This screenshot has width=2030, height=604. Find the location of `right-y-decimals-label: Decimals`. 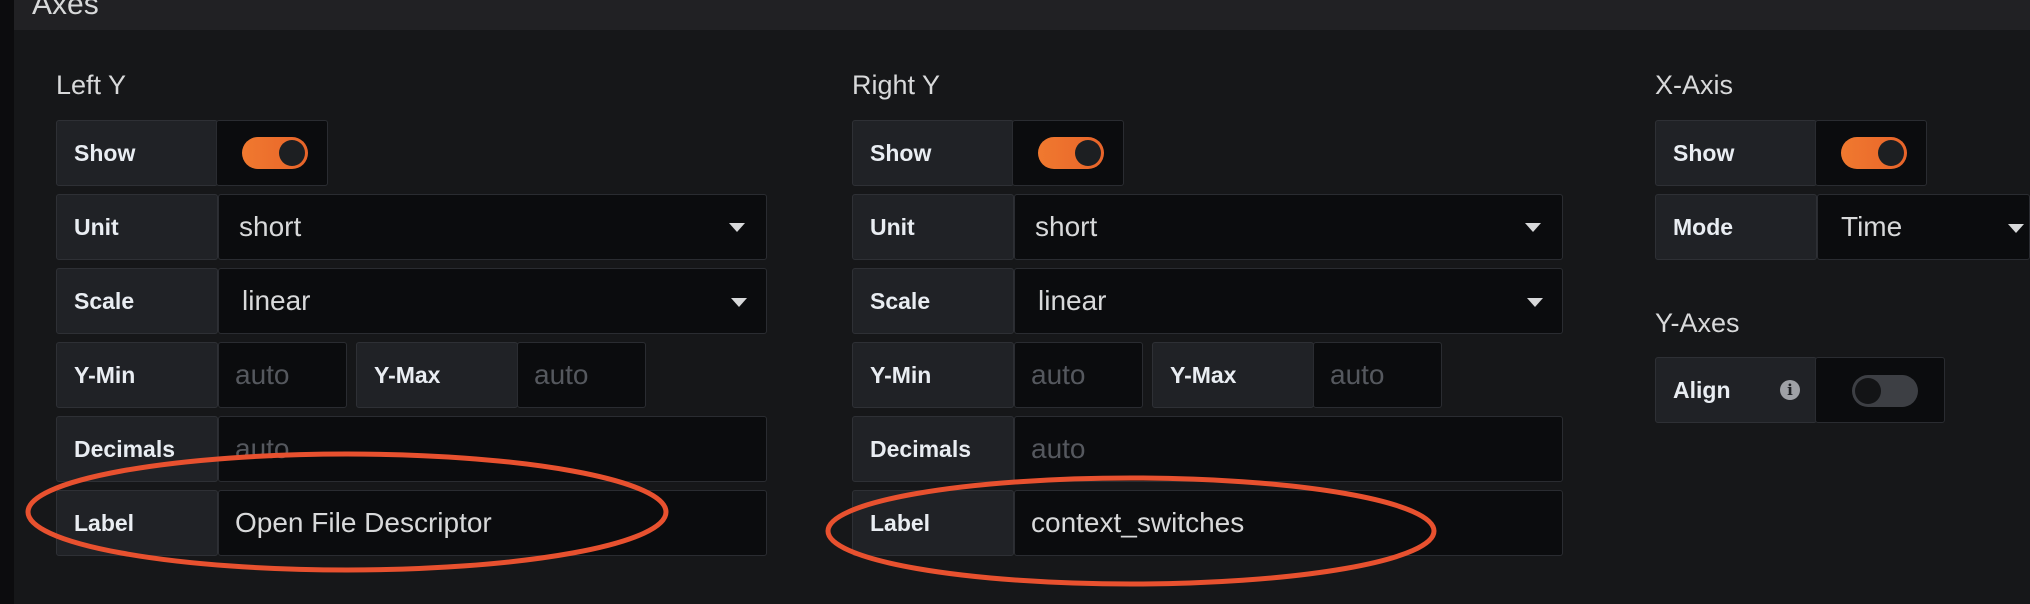

right-y-decimals-label: Decimals is located at coordinates (933, 449).